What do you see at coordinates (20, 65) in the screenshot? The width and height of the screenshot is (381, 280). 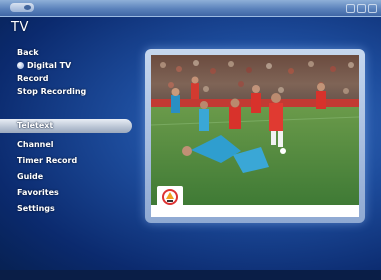 I see `circle-icon` at bounding box center [20, 65].